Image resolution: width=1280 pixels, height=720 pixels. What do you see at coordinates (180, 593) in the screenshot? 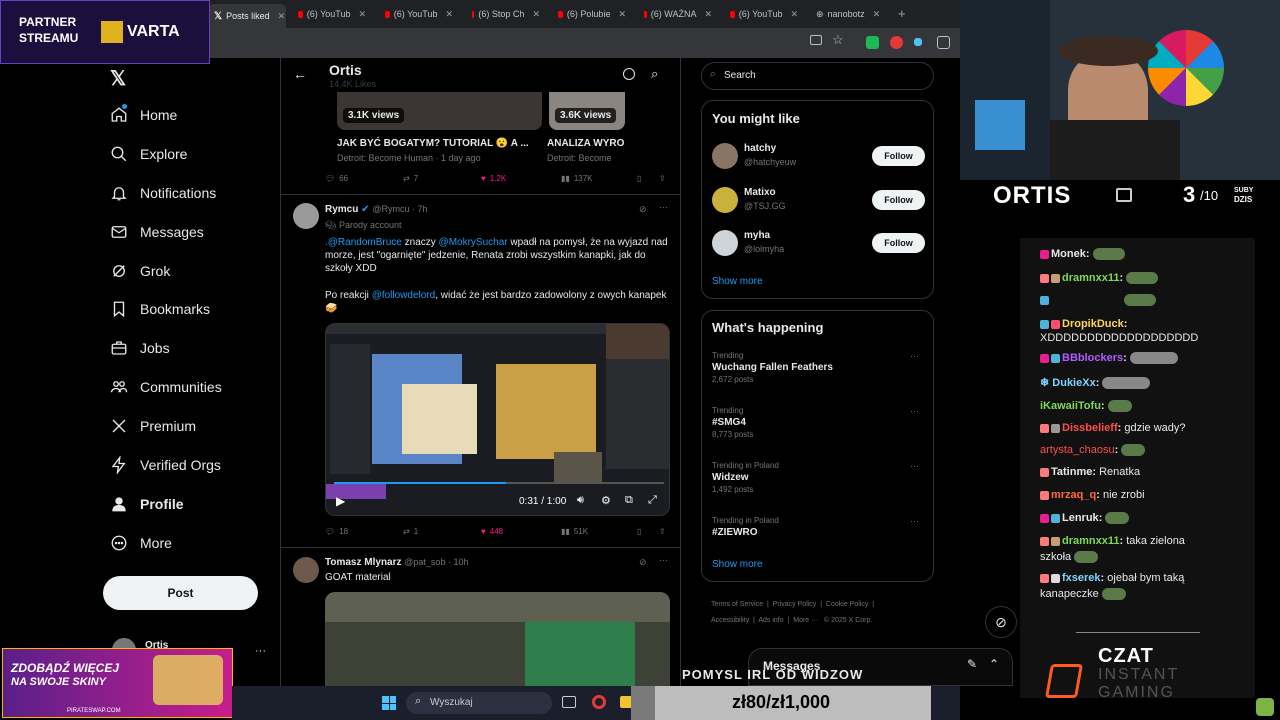
I see `post-button: Post` at bounding box center [180, 593].